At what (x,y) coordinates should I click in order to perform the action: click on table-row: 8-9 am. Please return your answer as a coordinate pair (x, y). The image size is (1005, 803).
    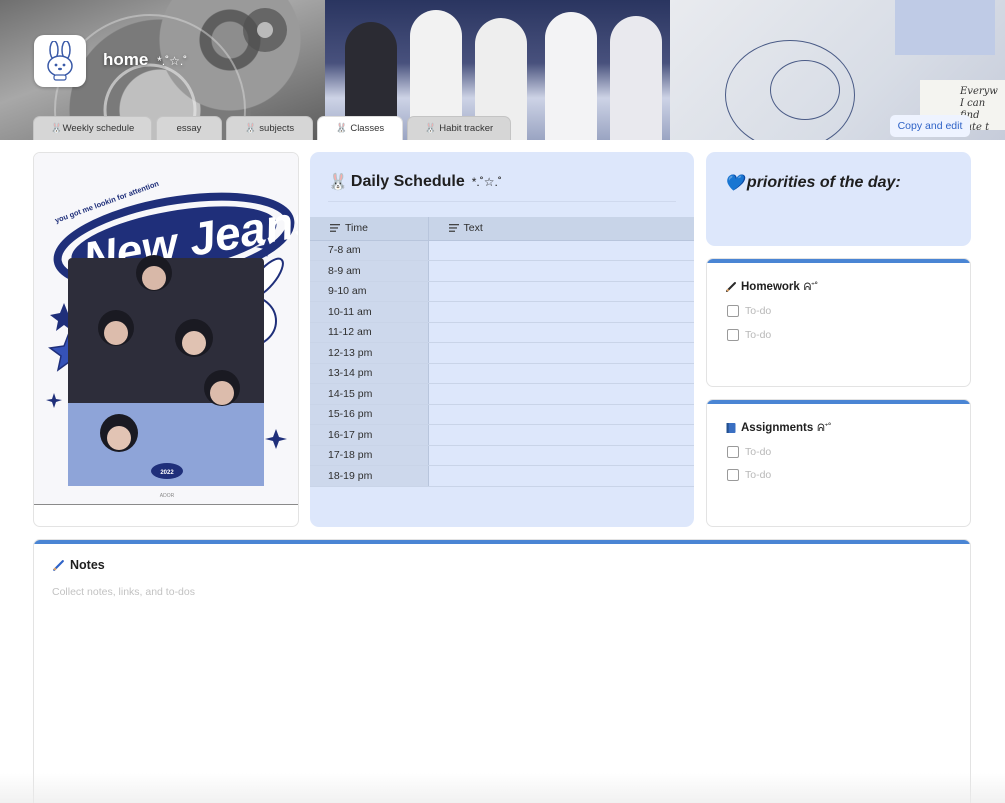
    Looking at the image, I should click on (502, 271).